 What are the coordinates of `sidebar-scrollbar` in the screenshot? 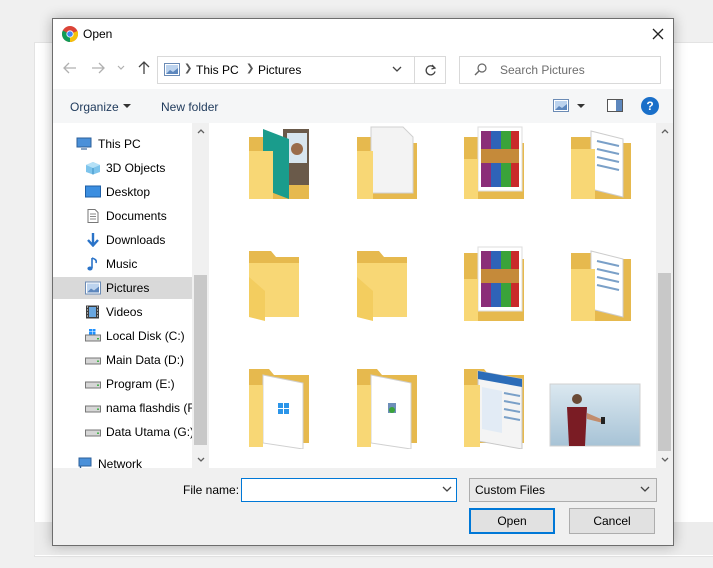 It's located at (200, 295).